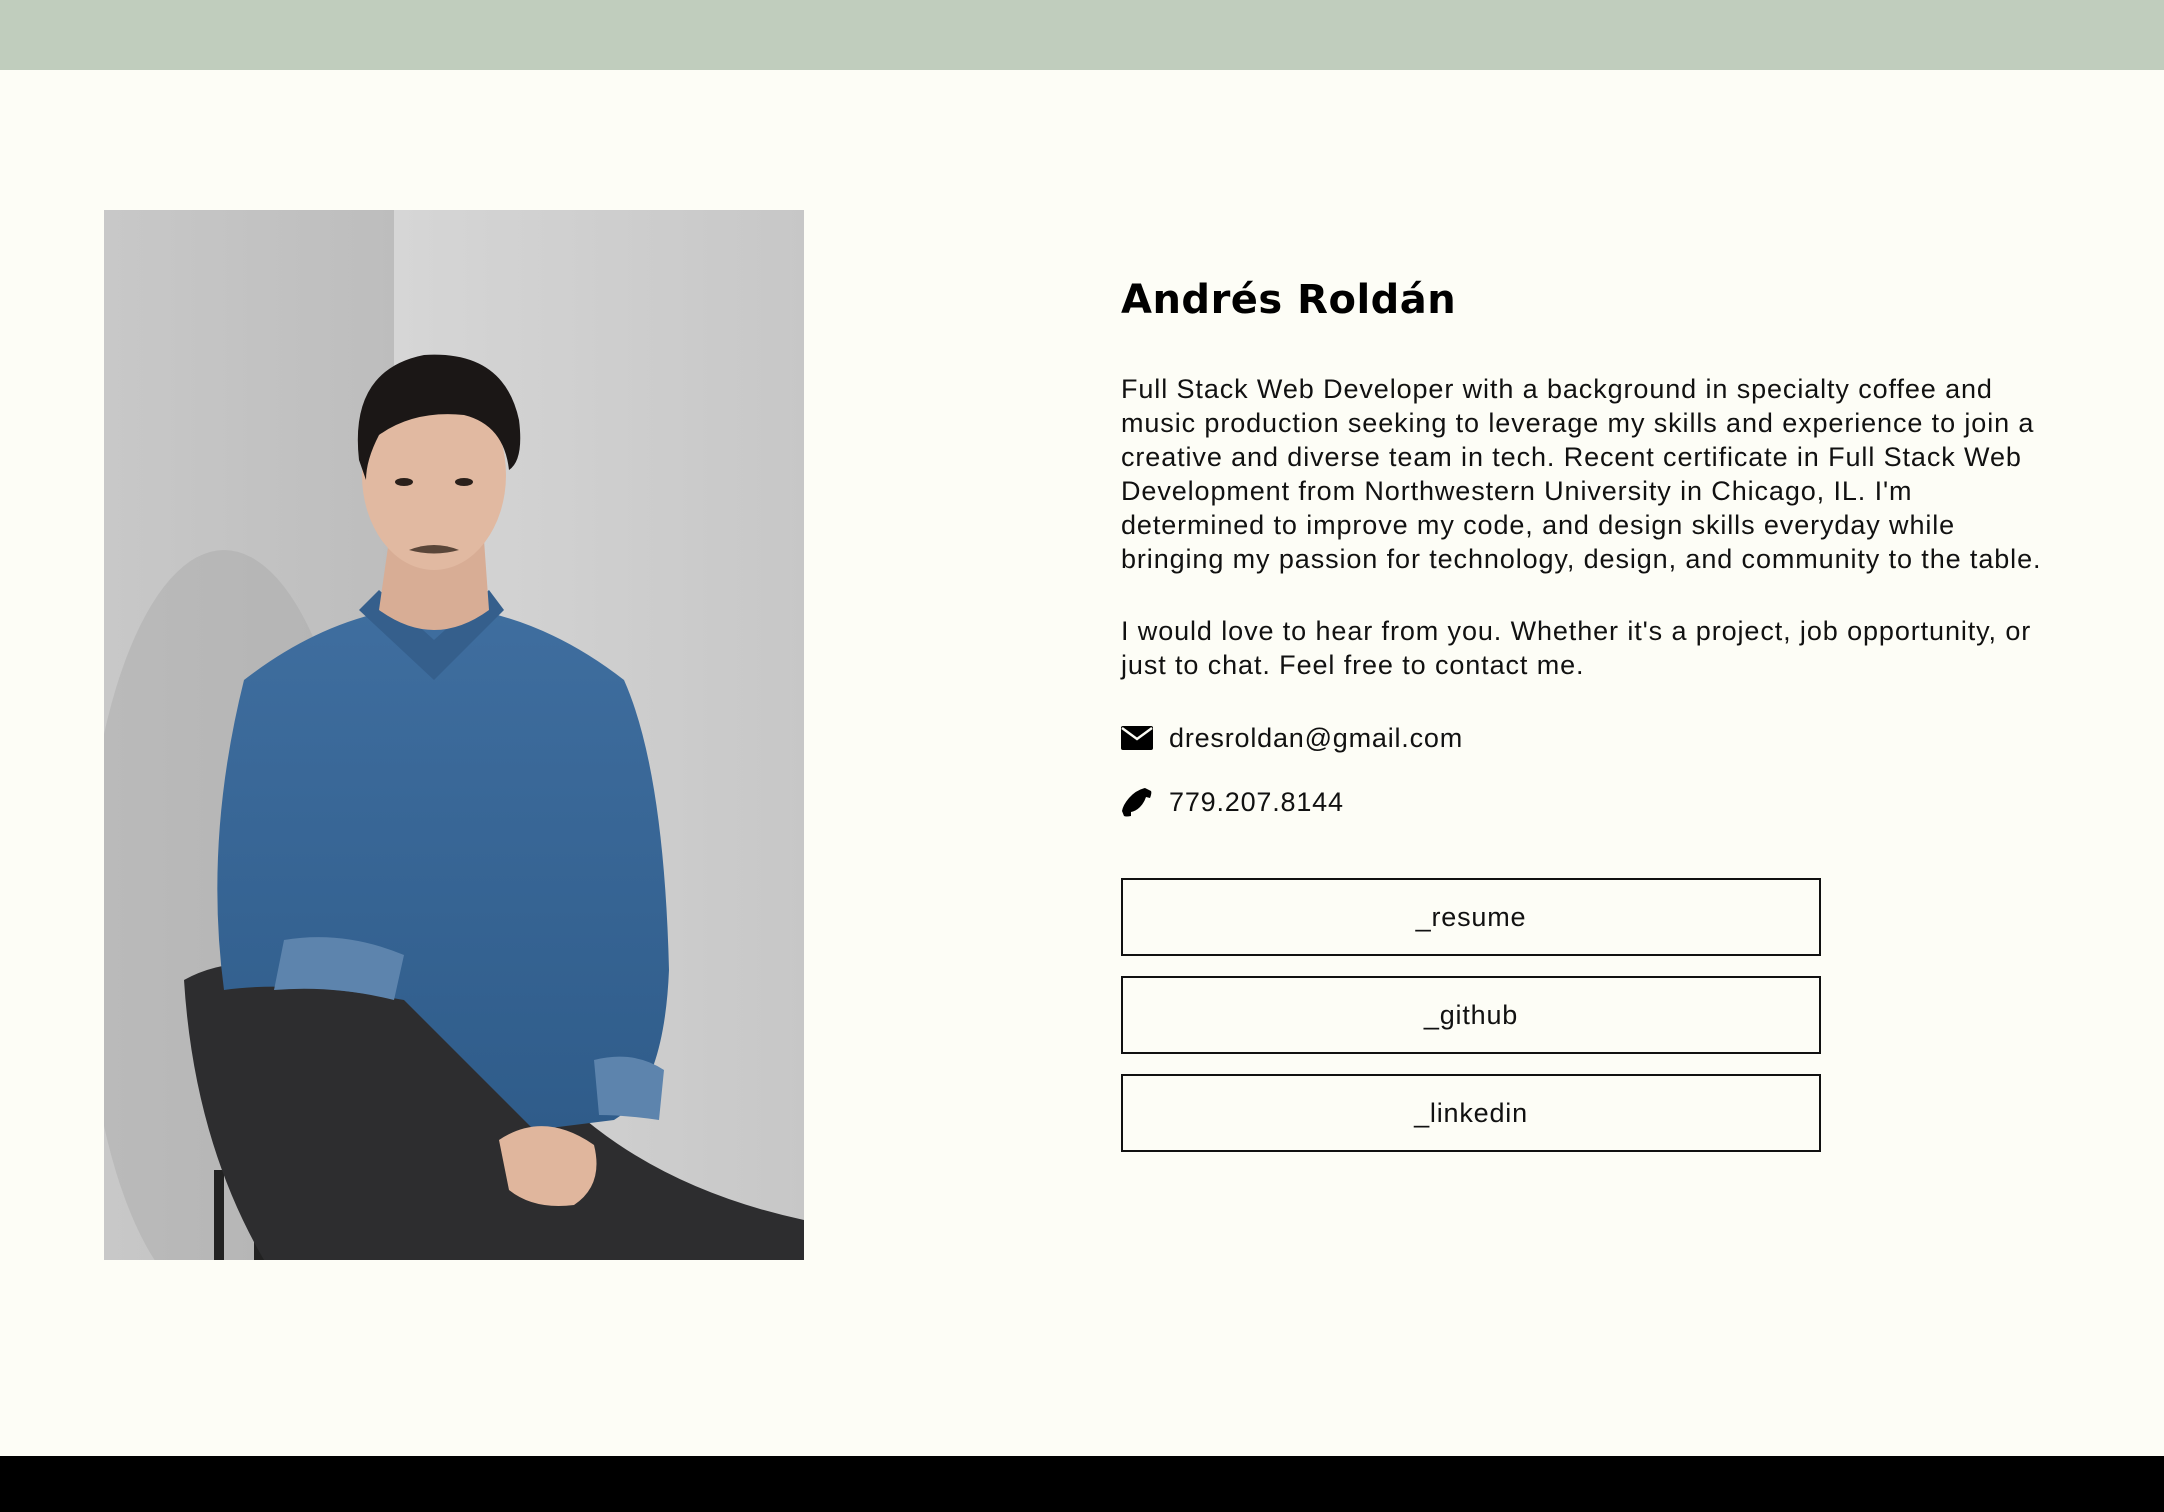 Image resolution: width=2164 pixels, height=1512 pixels. I want to click on envelope-icon, so click(1137, 738).